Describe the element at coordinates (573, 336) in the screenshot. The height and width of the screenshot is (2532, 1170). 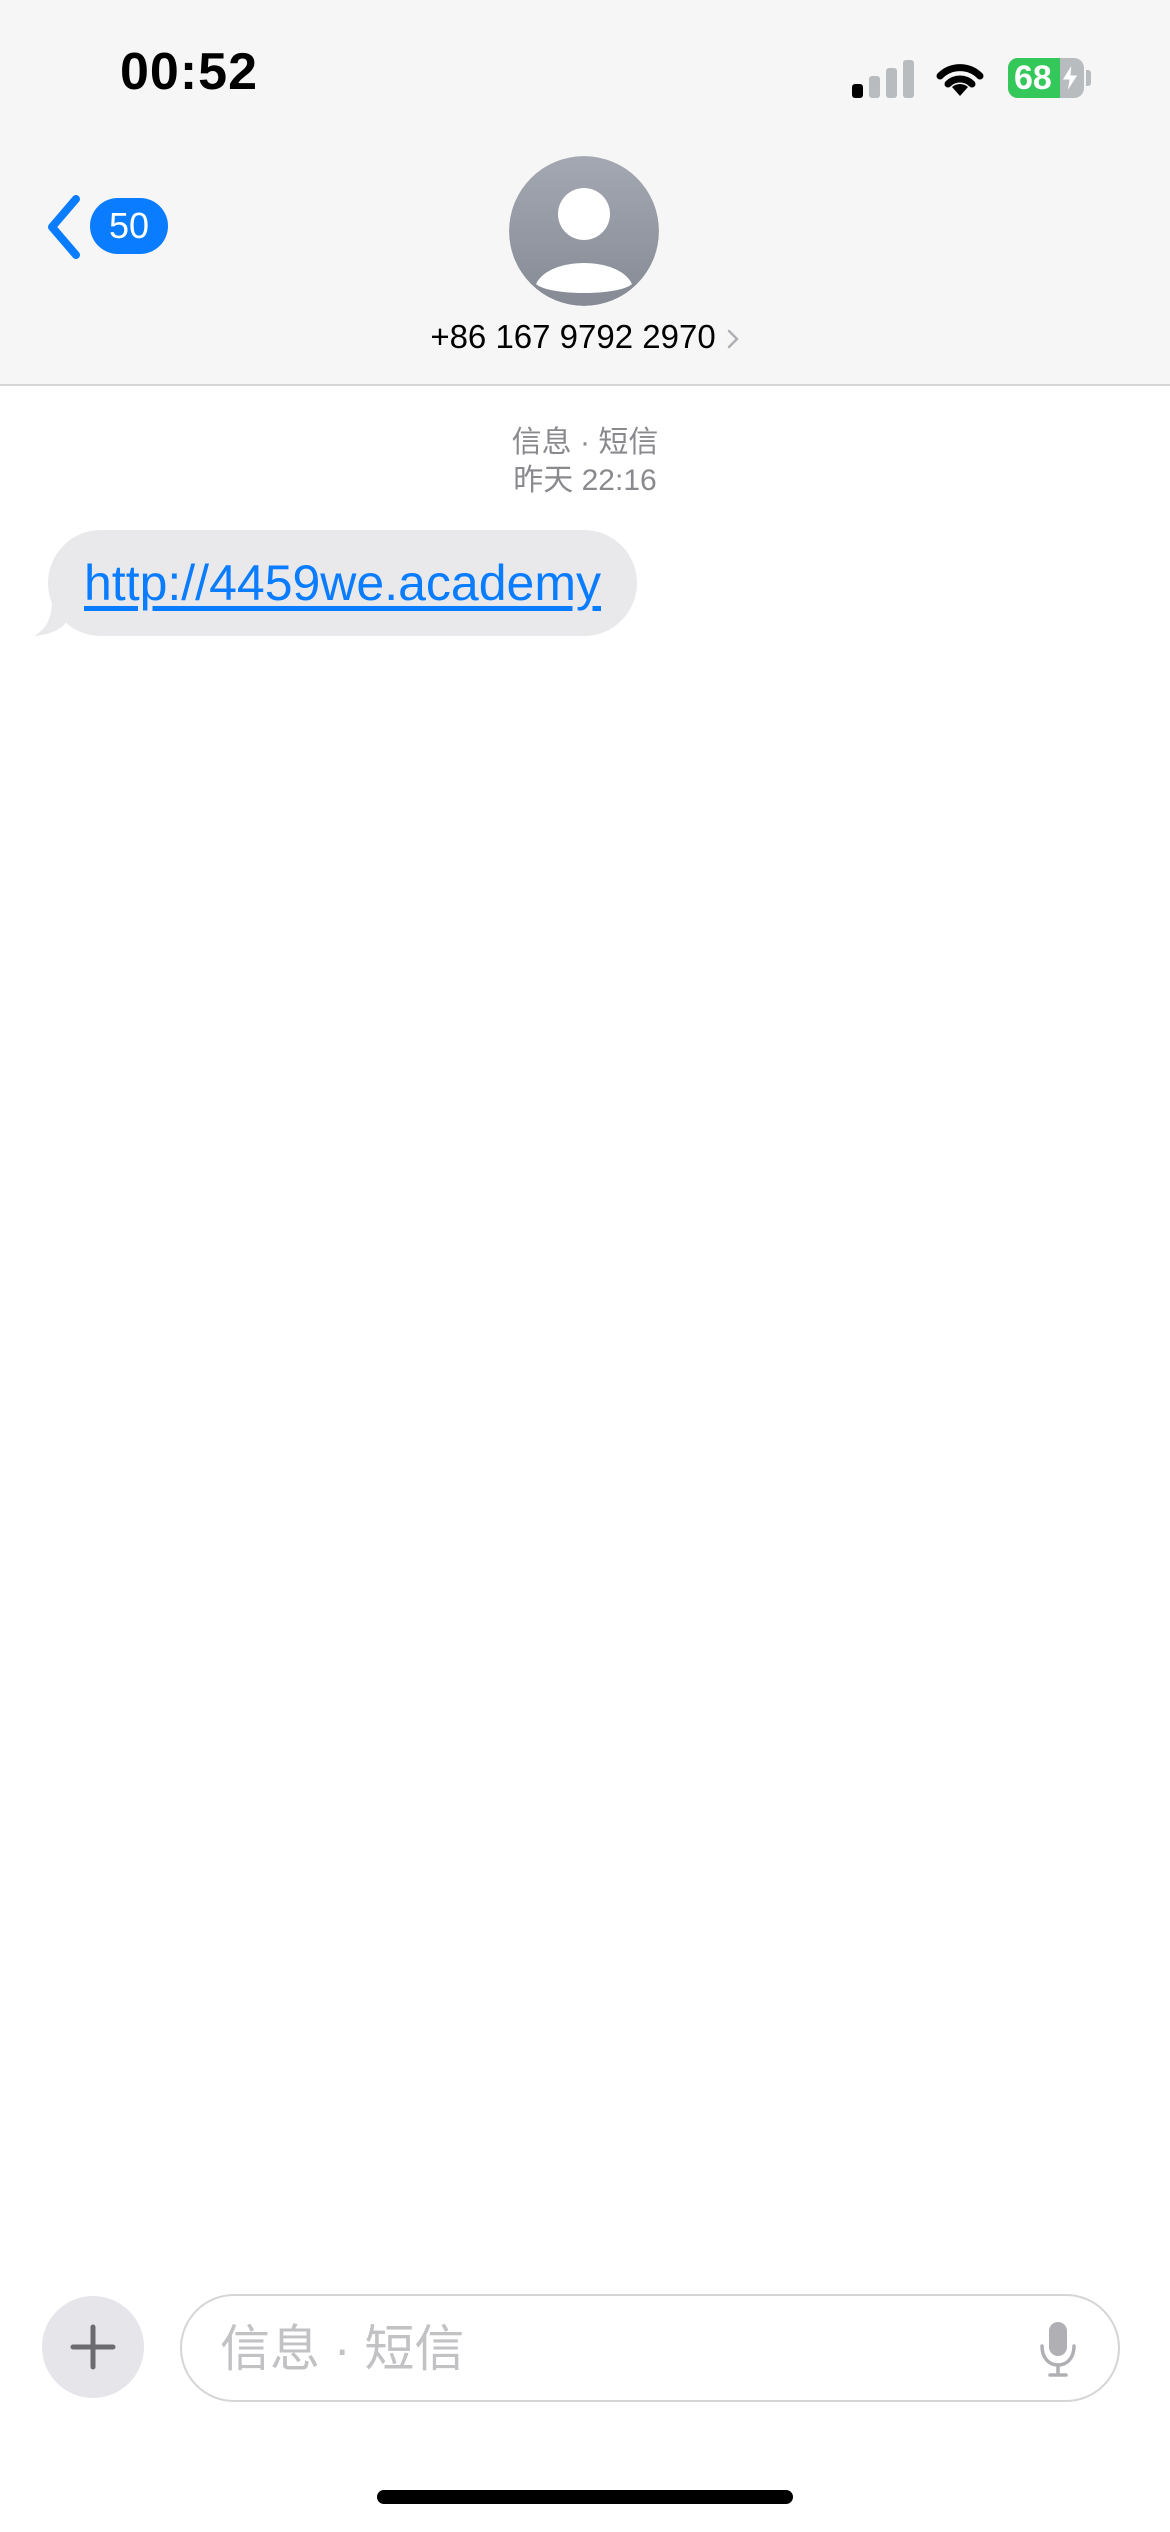
I see `contact-name-label: +86 167 9792 2970` at that location.